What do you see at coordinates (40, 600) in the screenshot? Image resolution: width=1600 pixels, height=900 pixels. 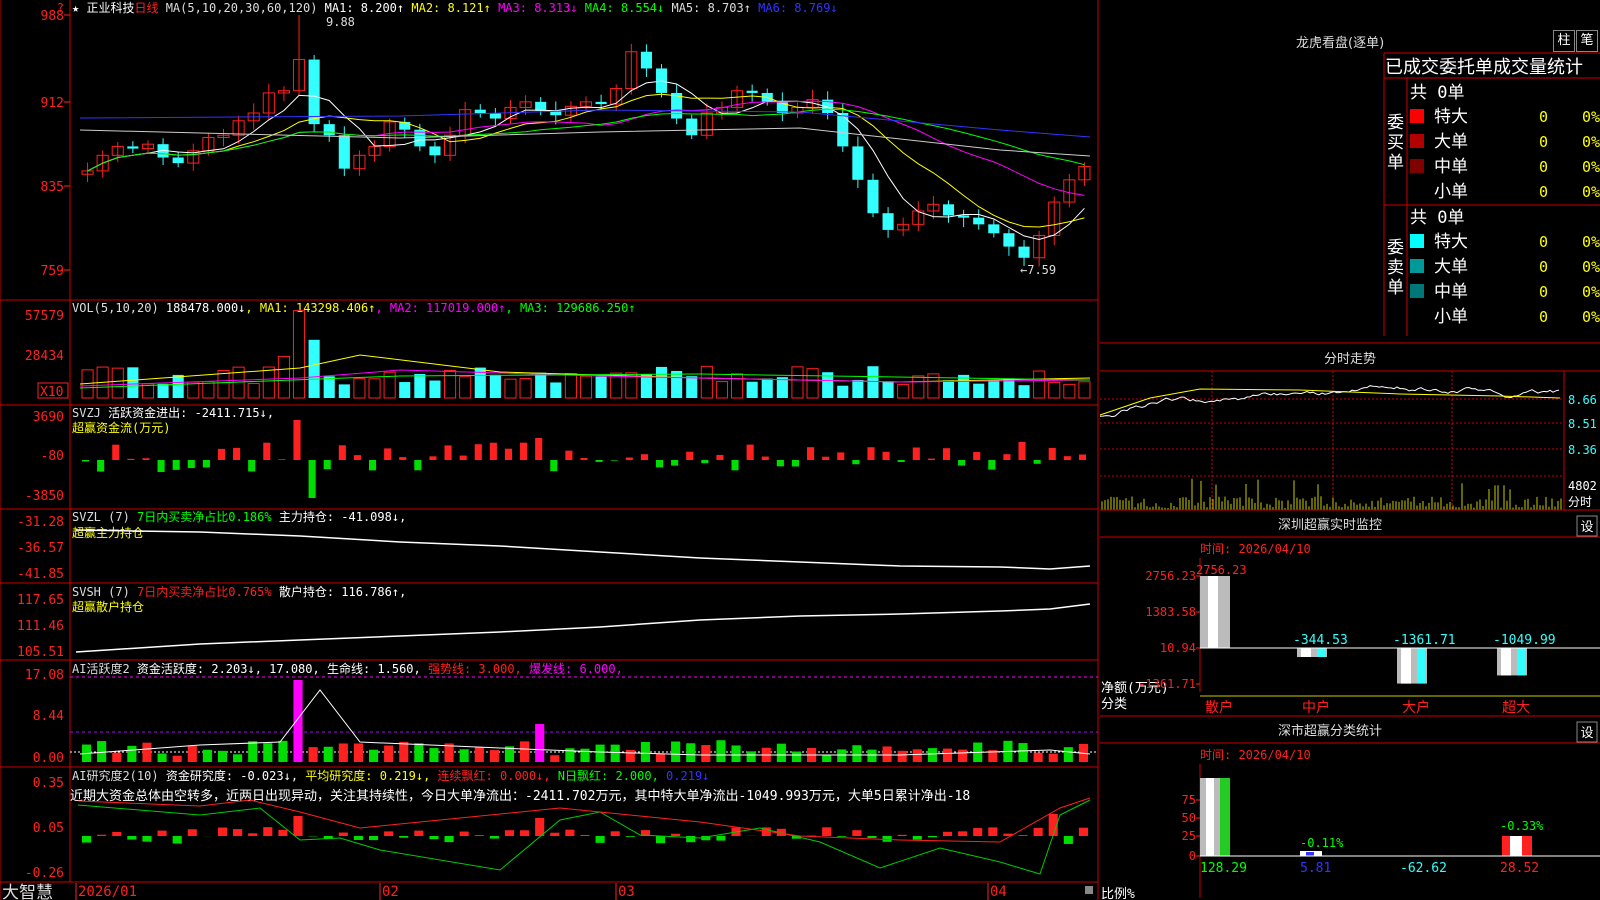 I see `svsh-axis-tick: 117.65` at bounding box center [40, 600].